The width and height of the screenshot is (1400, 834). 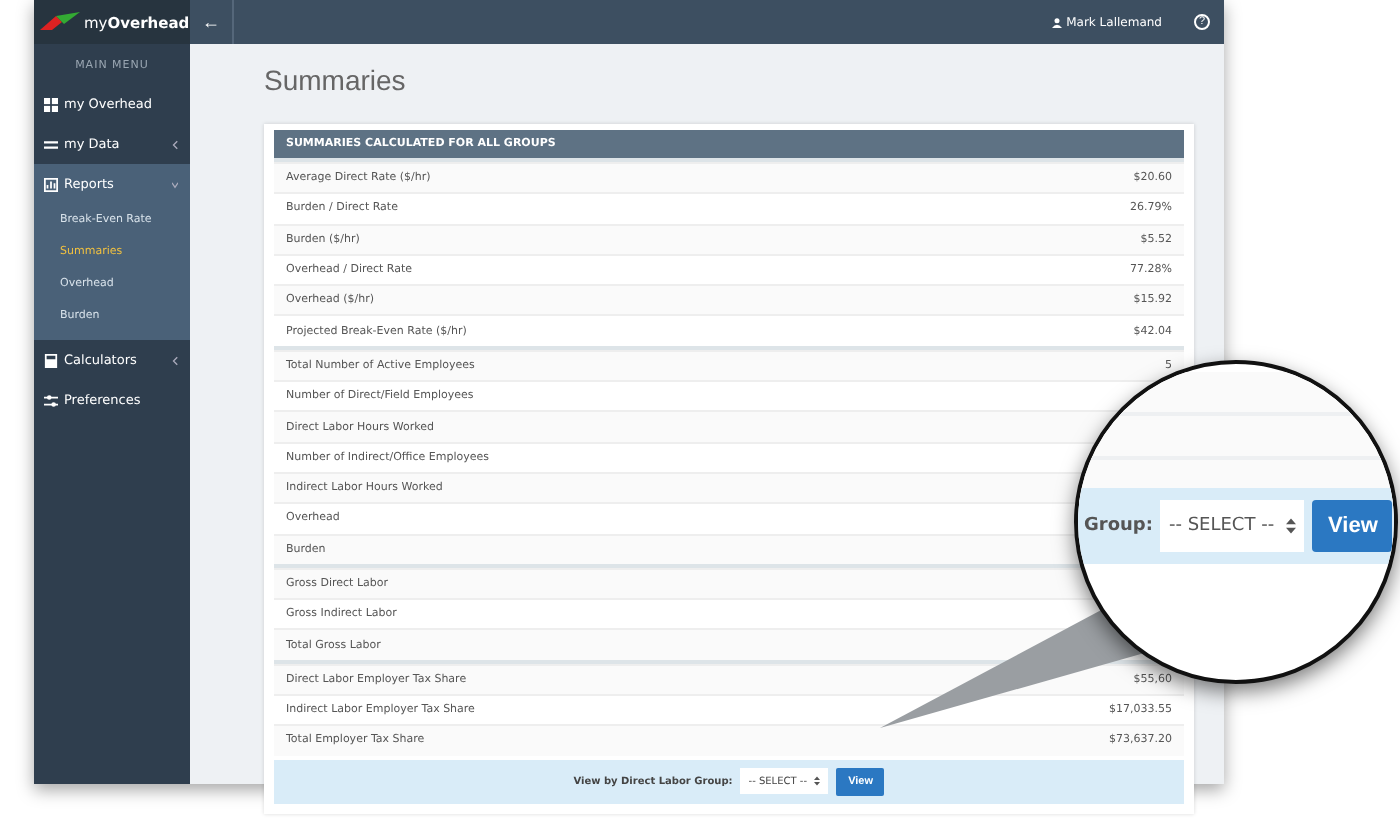 What do you see at coordinates (1118, 526) in the screenshot?
I see `group-label: Group:` at bounding box center [1118, 526].